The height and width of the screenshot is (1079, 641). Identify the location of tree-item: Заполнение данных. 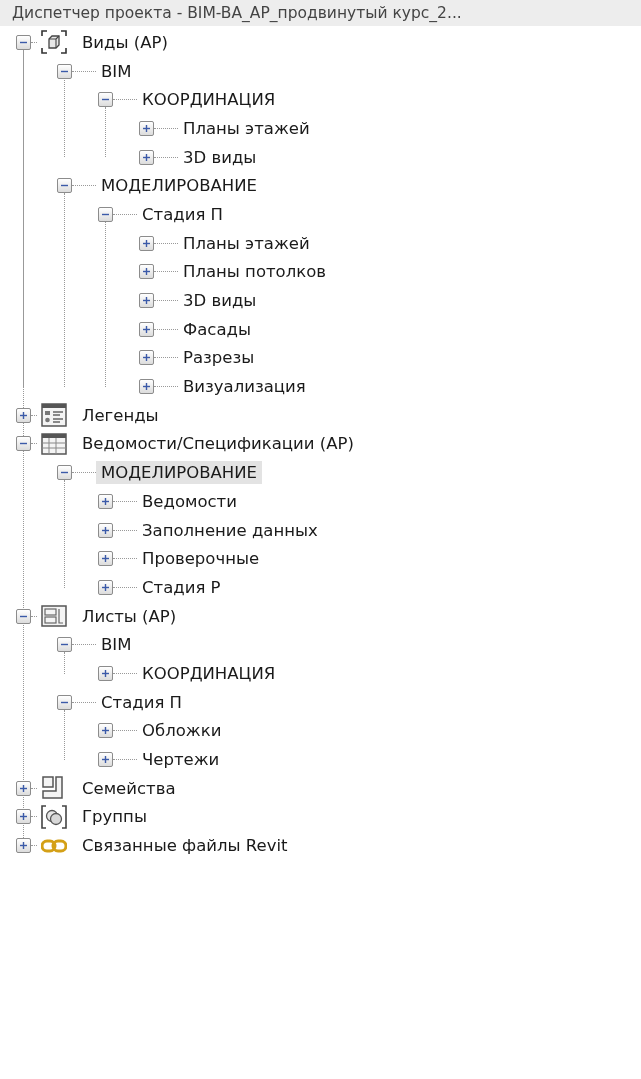
(230, 530).